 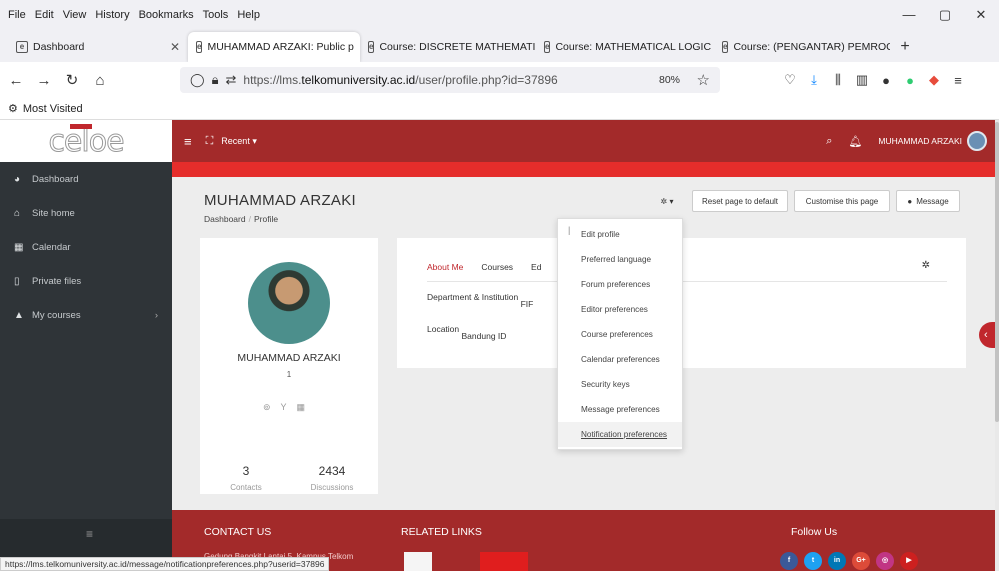 What do you see at coordinates (448, 47) in the screenshot?
I see `tab-discrete-math: e Course: DISCRETE MATHEMATI ✕` at bounding box center [448, 47].